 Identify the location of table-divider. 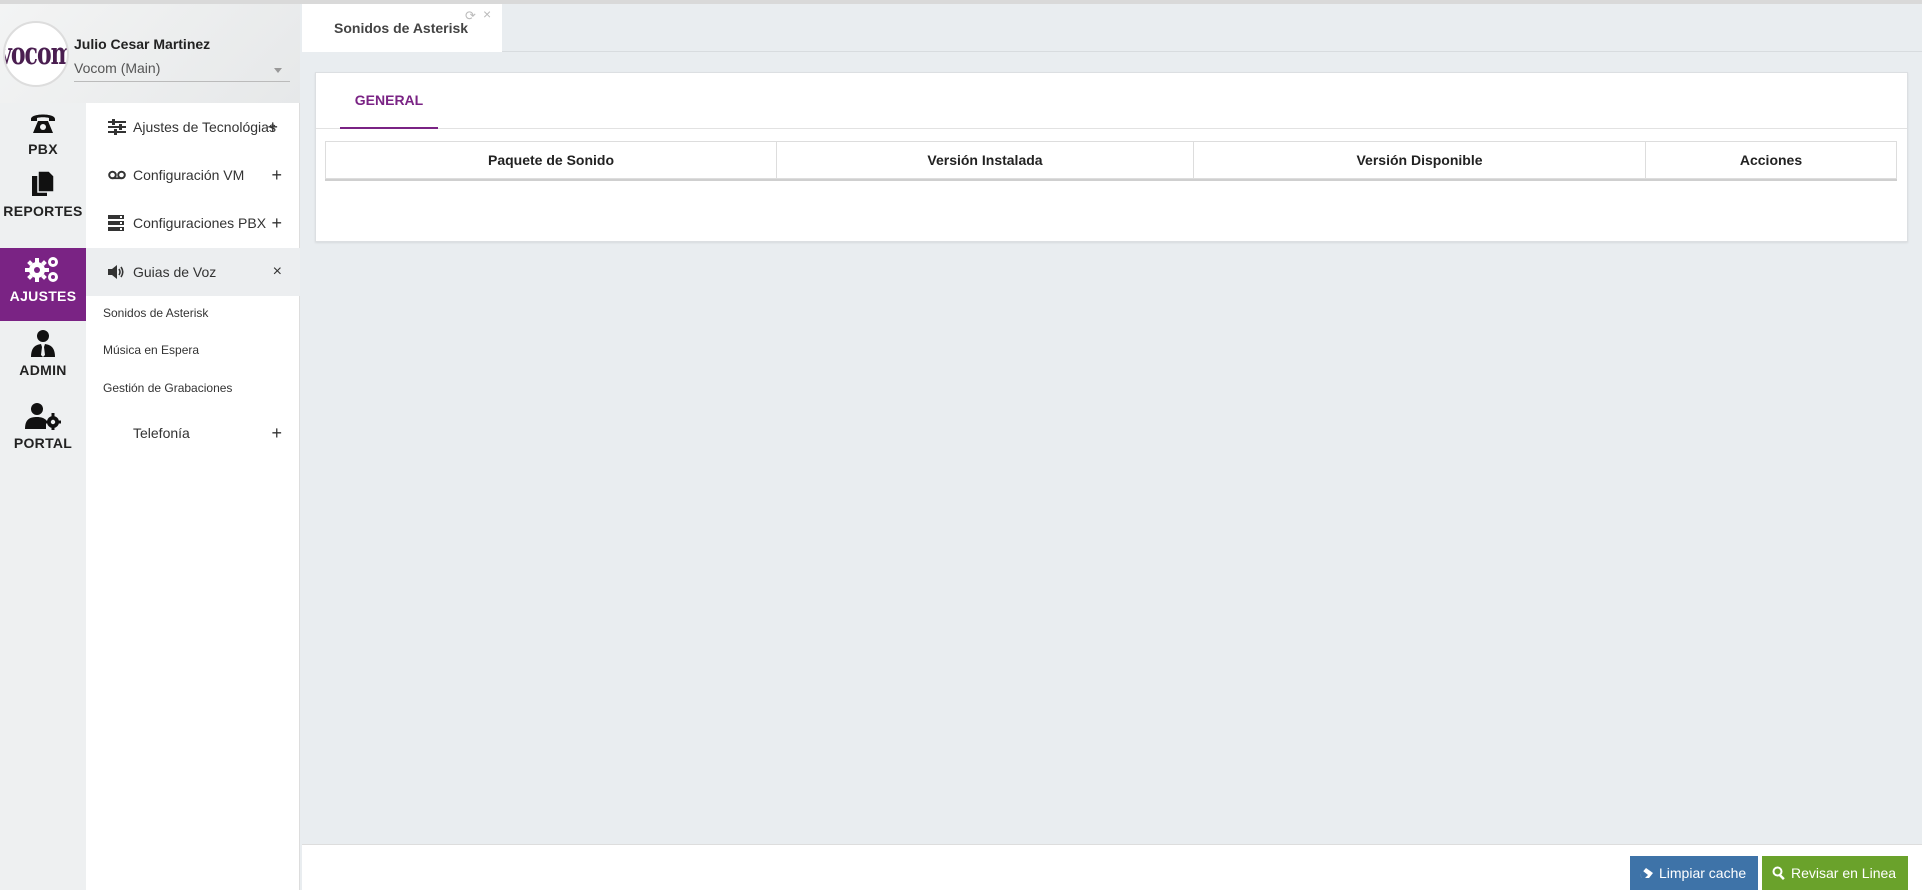
(1111, 180).